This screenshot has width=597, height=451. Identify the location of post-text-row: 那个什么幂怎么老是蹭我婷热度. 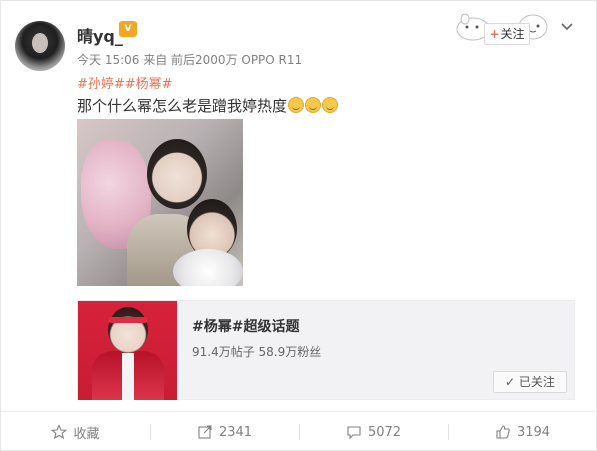
(208, 105).